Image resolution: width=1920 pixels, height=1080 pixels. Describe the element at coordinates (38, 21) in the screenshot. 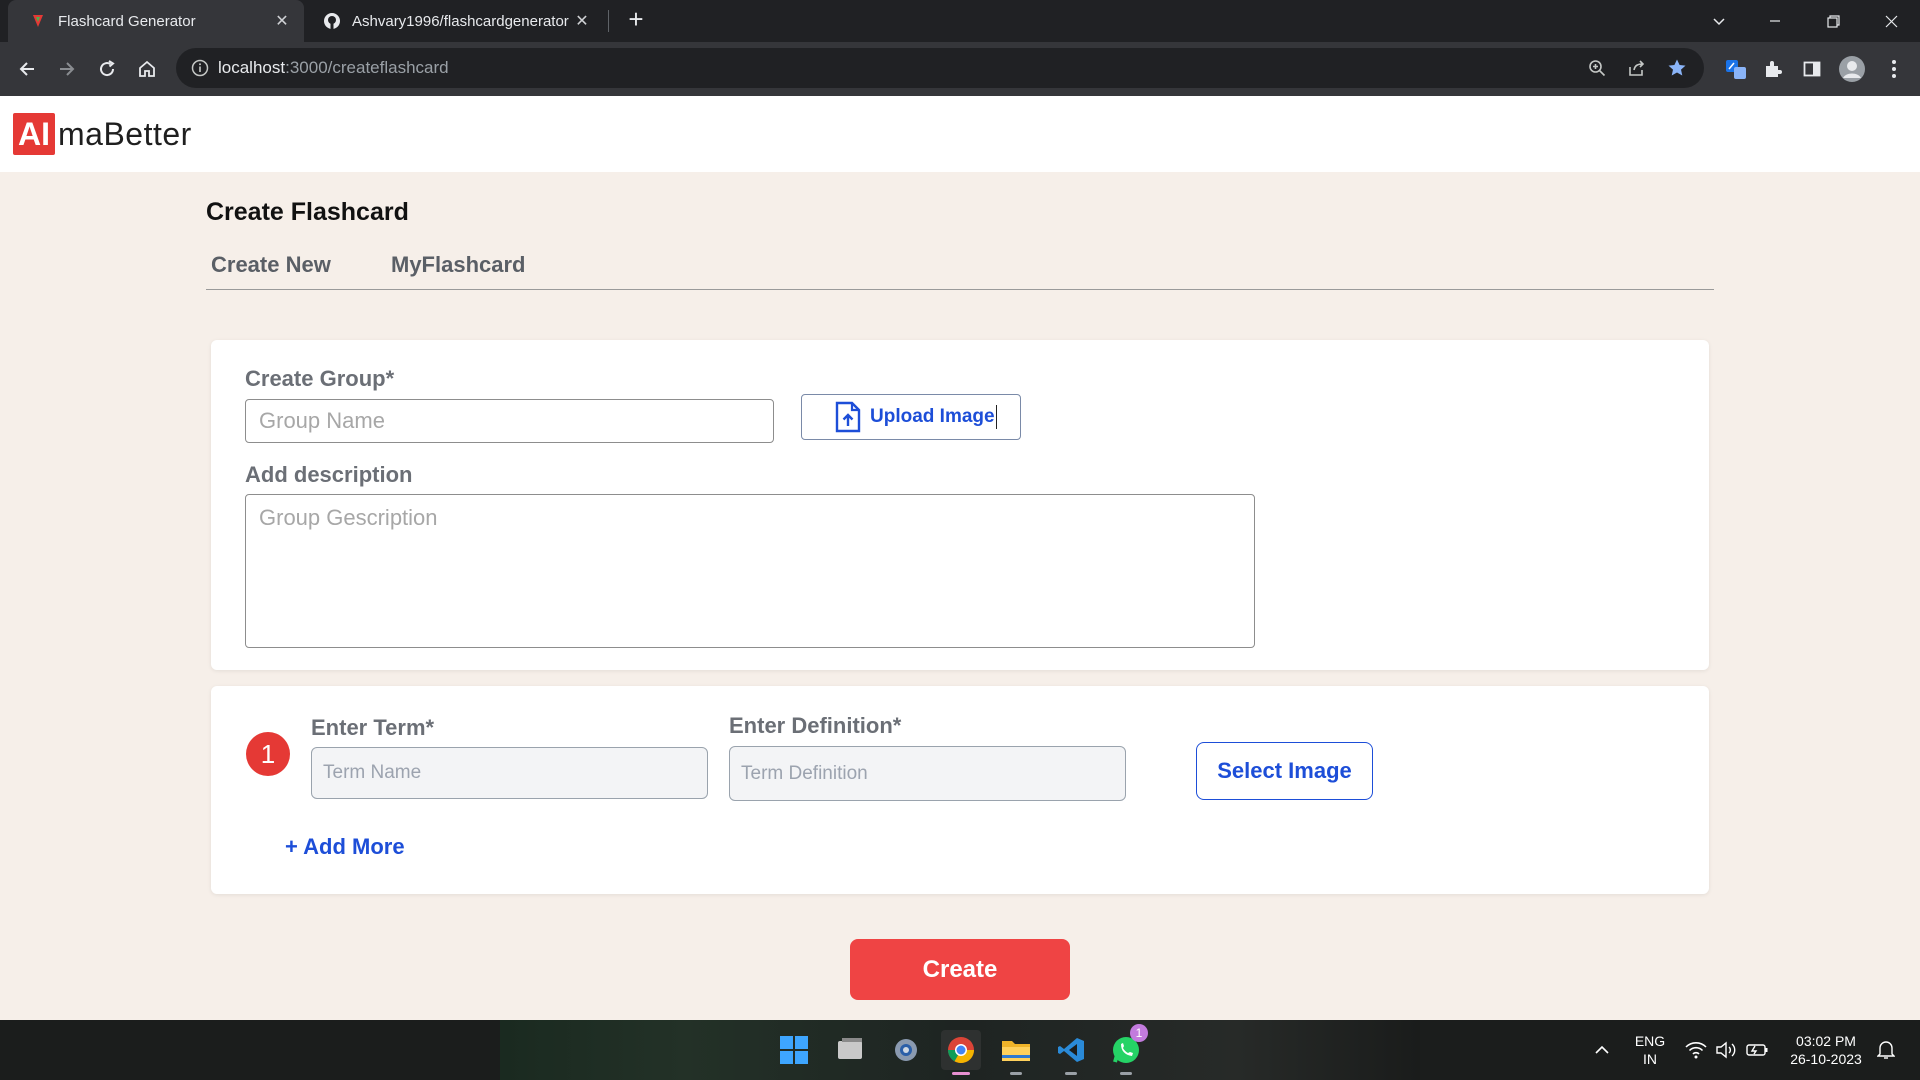

I see `flashcard-favicon-icon` at that location.